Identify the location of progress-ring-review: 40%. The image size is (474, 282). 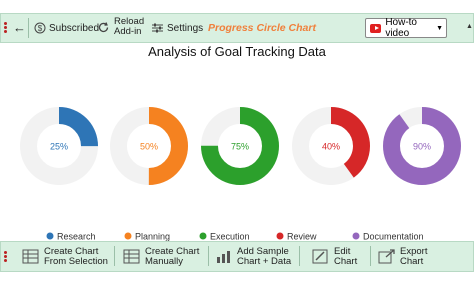
(331, 146).